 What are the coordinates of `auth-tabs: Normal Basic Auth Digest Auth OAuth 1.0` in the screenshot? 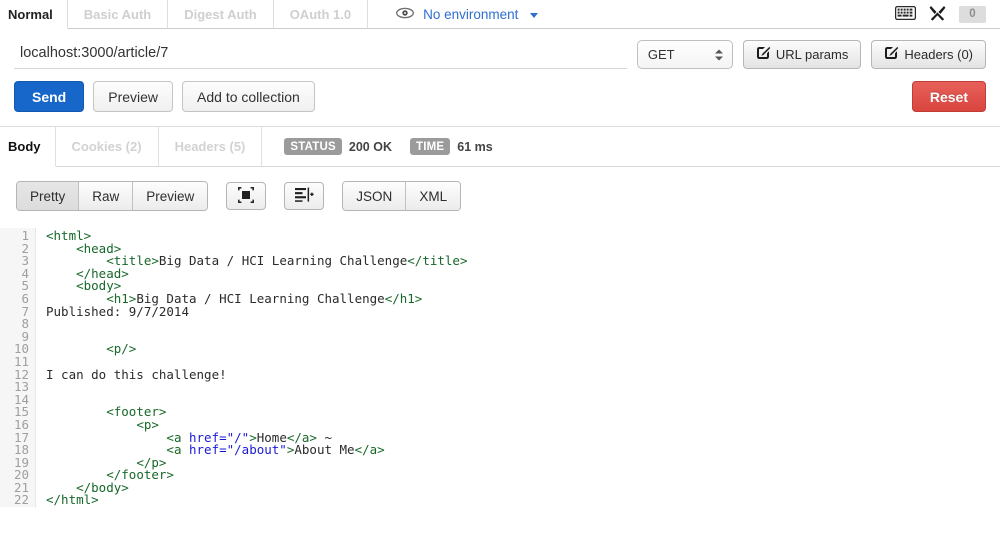 It's located at (184, 14).